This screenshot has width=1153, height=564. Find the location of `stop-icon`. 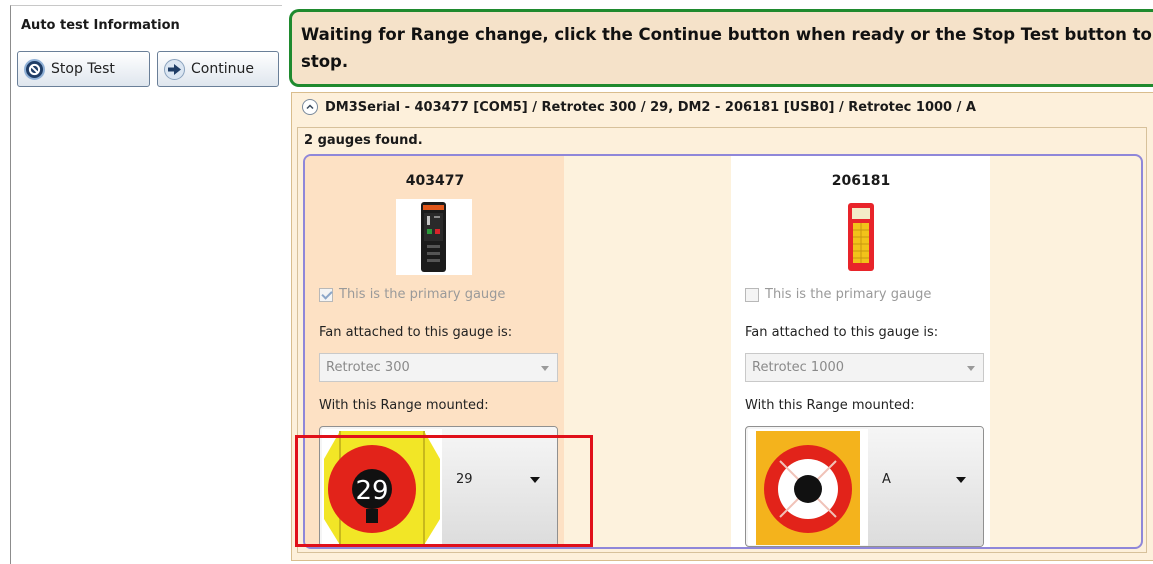

stop-icon is located at coordinates (34, 69).